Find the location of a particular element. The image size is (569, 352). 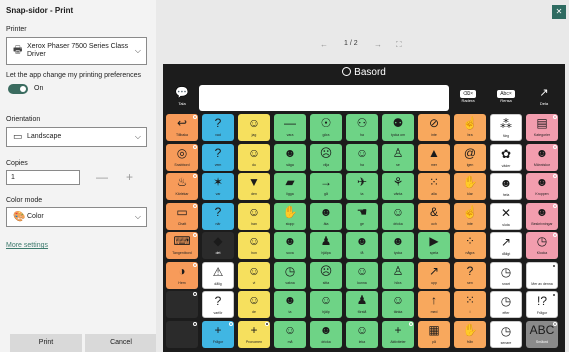

backspace-icon: ⌫× is located at coordinates (468, 94).